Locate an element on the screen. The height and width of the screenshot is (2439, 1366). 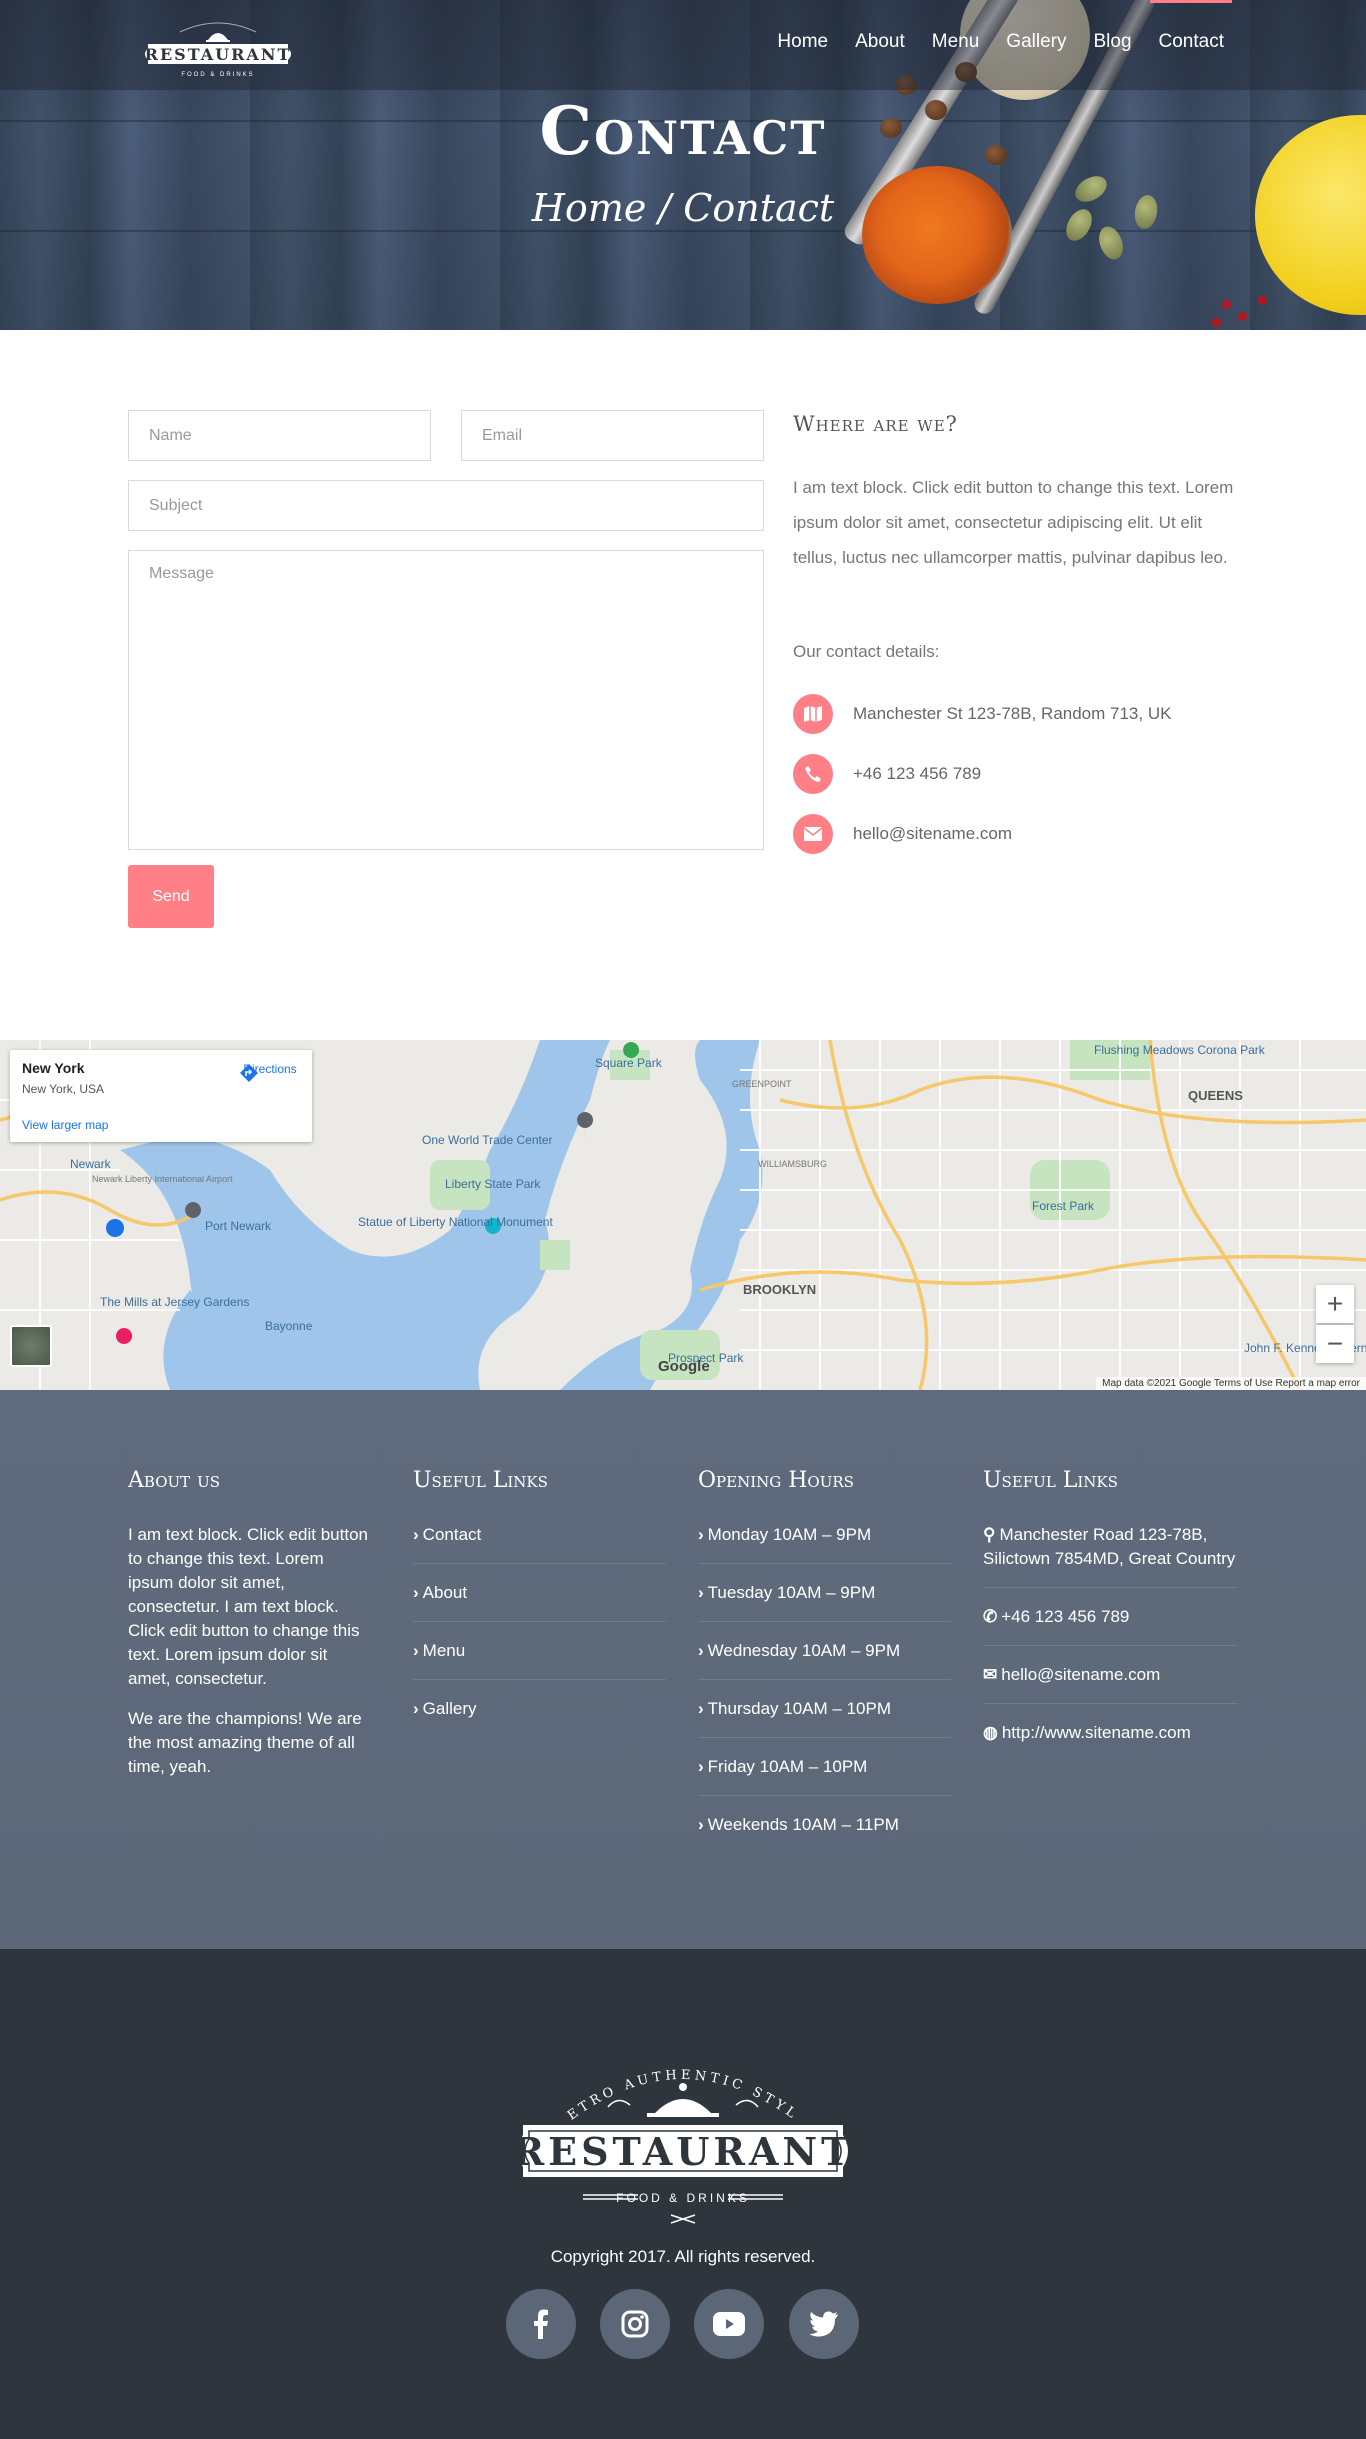
send-button: Send is located at coordinates (171, 896).